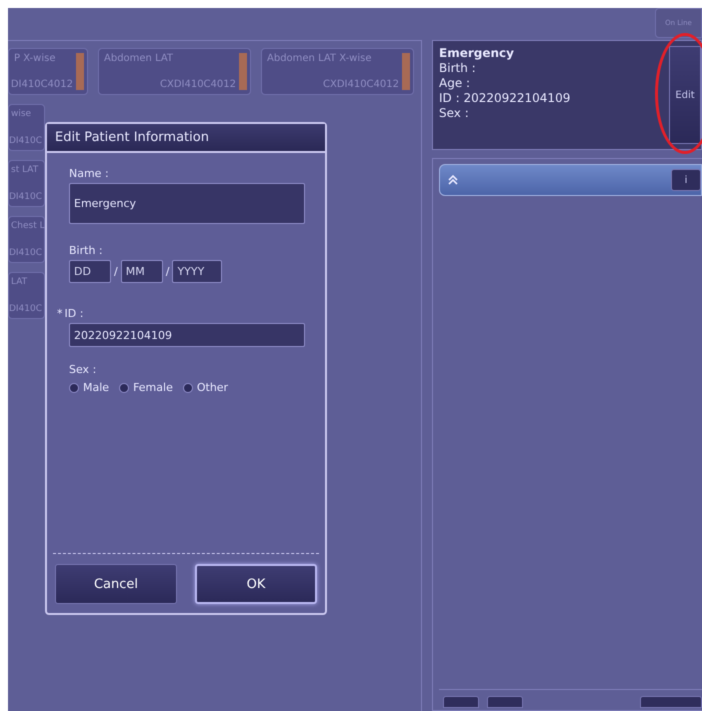 The height and width of the screenshot is (711, 702). What do you see at coordinates (41, 84) in the screenshot?
I see `device-id: DI410C4012` at bounding box center [41, 84].